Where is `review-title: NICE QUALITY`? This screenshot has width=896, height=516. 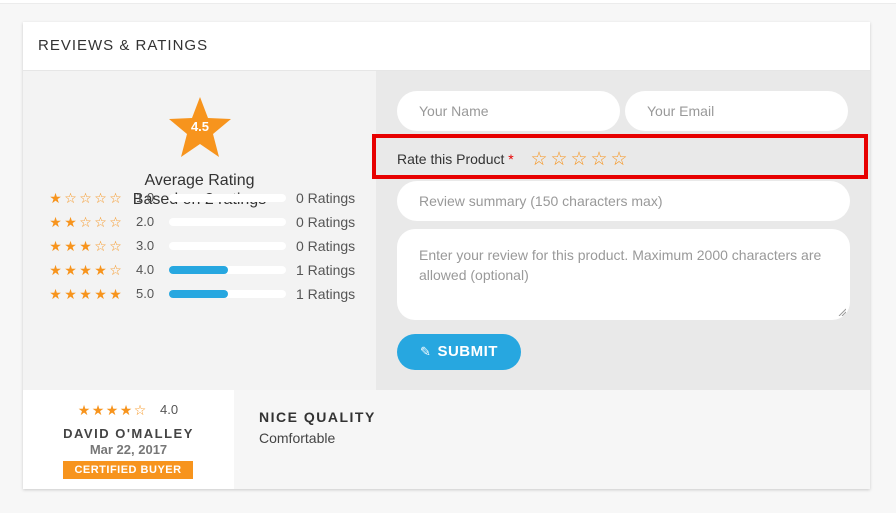 review-title: NICE QUALITY is located at coordinates (317, 417).